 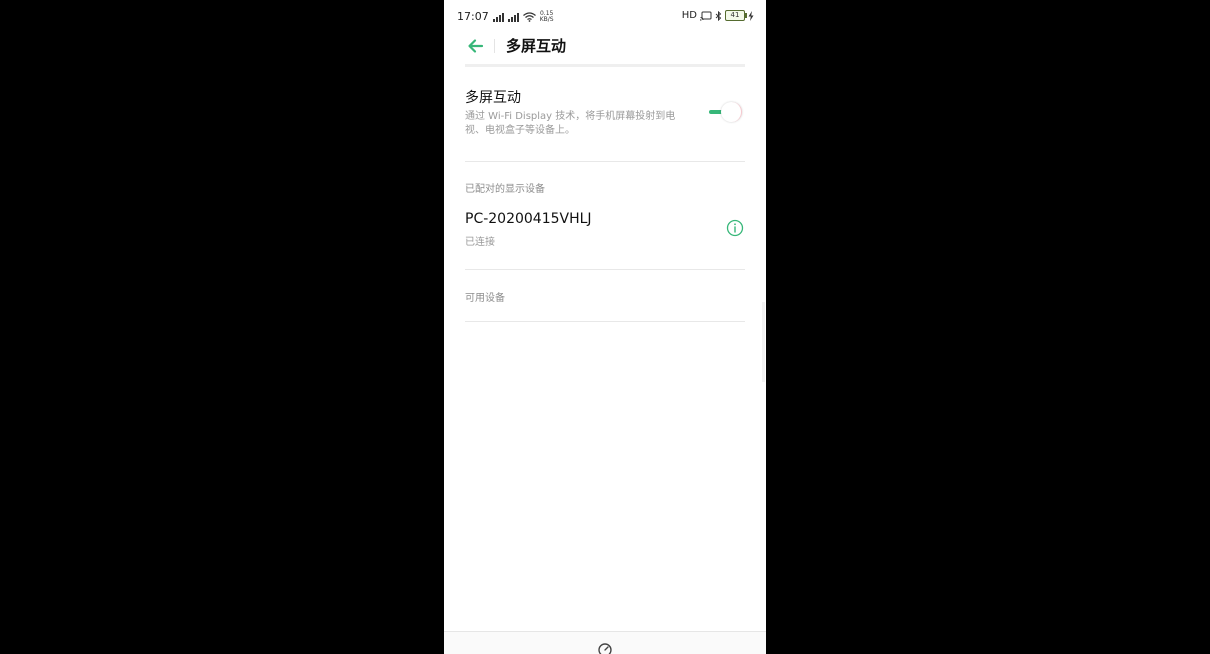 What do you see at coordinates (493, 98) in the screenshot?
I see `feature-title: 多屏互动` at bounding box center [493, 98].